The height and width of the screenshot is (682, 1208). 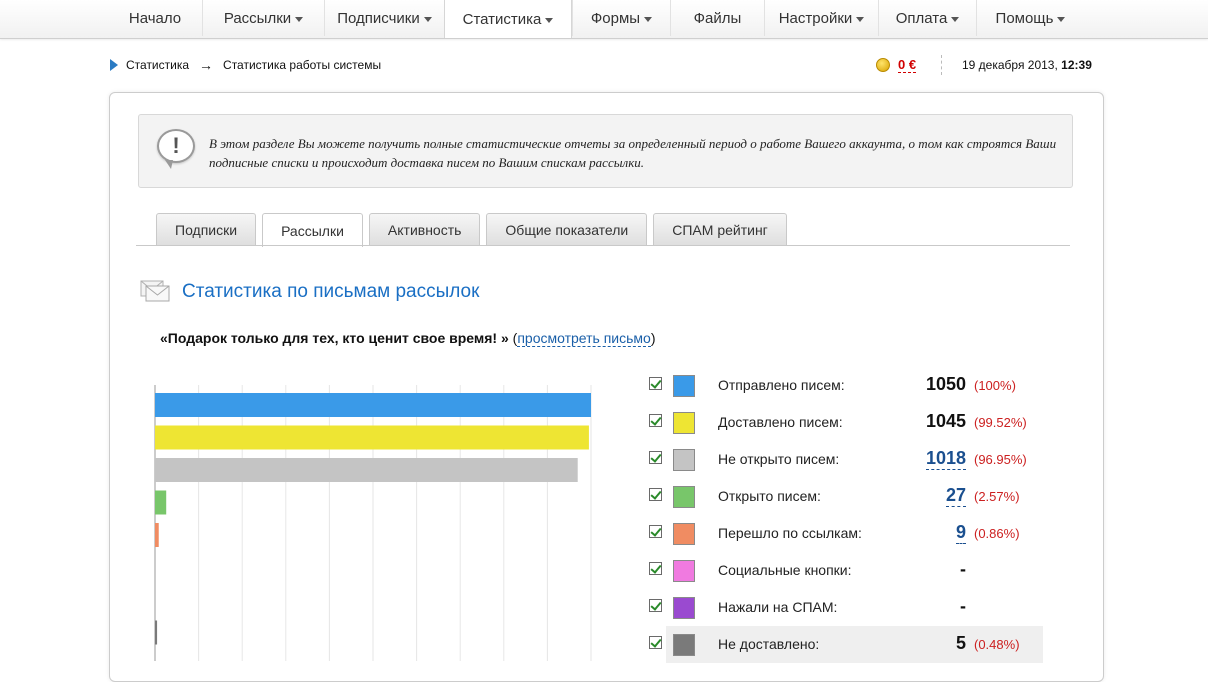 What do you see at coordinates (907, 65) in the screenshot?
I see `balance-value: 0 €` at bounding box center [907, 65].